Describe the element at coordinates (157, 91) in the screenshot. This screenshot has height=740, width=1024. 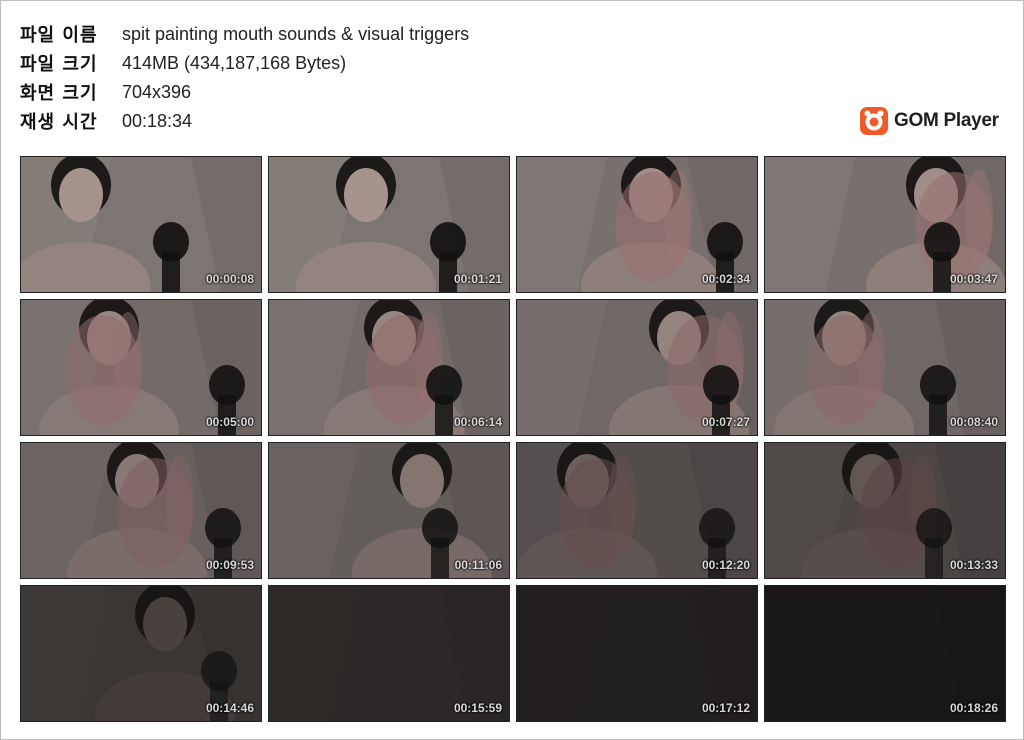
I see `resolution-value: 704x396` at that location.